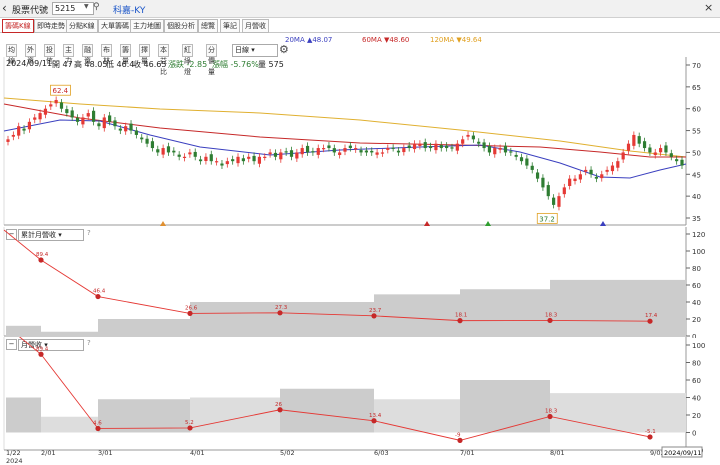  I want to click on tab-branch-kline: 分點K線, so click(82, 26).